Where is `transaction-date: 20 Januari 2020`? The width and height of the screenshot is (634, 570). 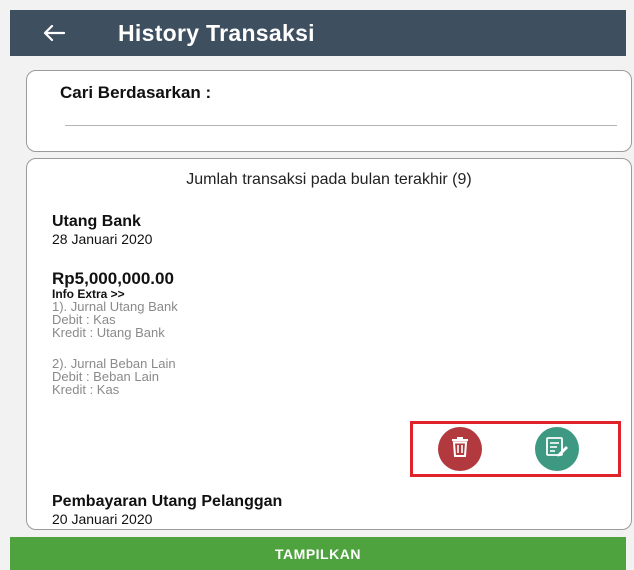 transaction-date: 20 Januari 2020 is located at coordinates (102, 519).